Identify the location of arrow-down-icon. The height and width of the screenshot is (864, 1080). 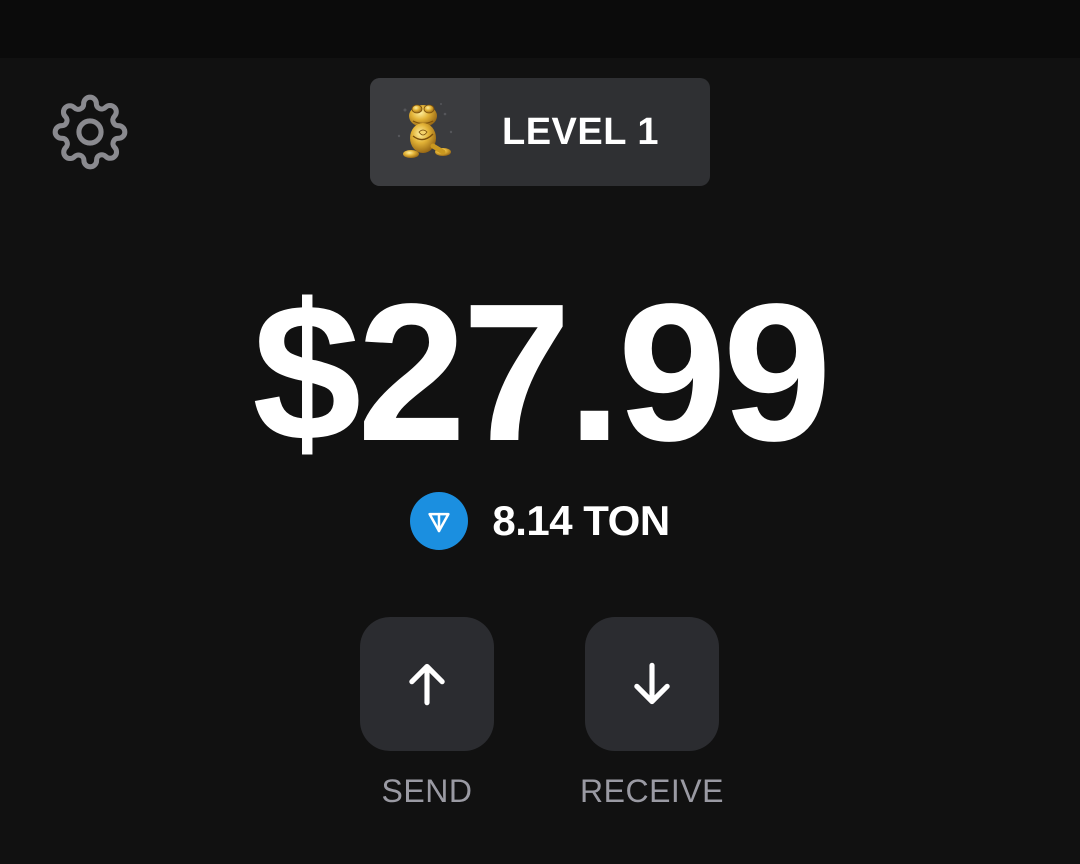
(652, 683).